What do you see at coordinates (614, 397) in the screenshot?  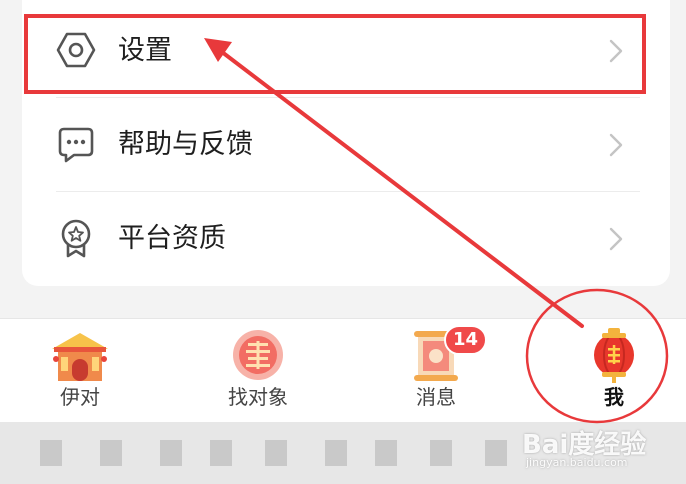 I see `tab-label: 我` at bounding box center [614, 397].